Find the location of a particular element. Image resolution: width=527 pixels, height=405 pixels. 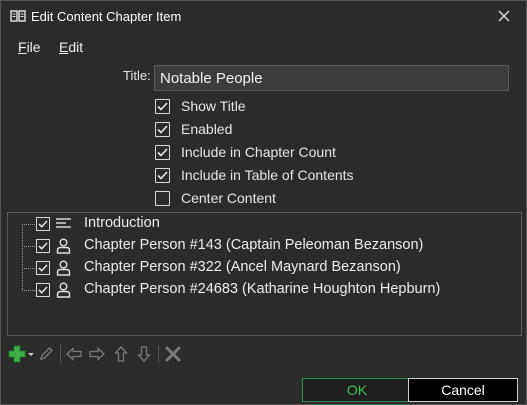

include-in-toc-checkbox: Include in Table of Contents is located at coordinates (254, 175).